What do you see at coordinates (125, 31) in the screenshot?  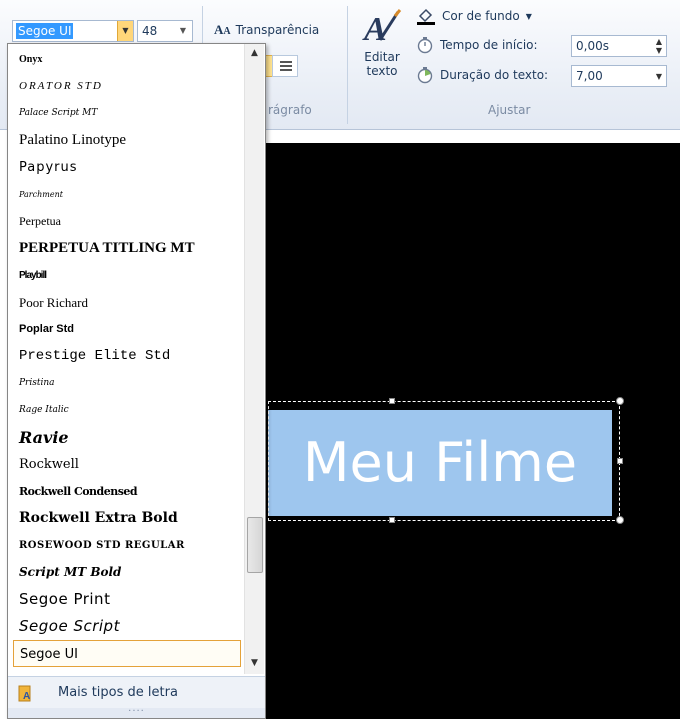 I see `font-dropdown-button: ▼` at bounding box center [125, 31].